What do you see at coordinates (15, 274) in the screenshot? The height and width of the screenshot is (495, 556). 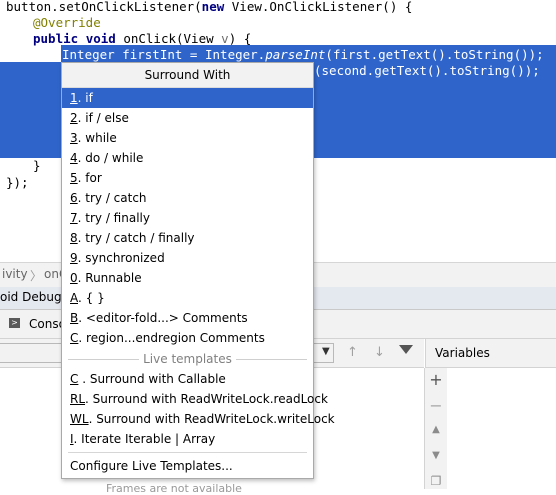 I see `breadcrumb-item: ivity` at bounding box center [15, 274].